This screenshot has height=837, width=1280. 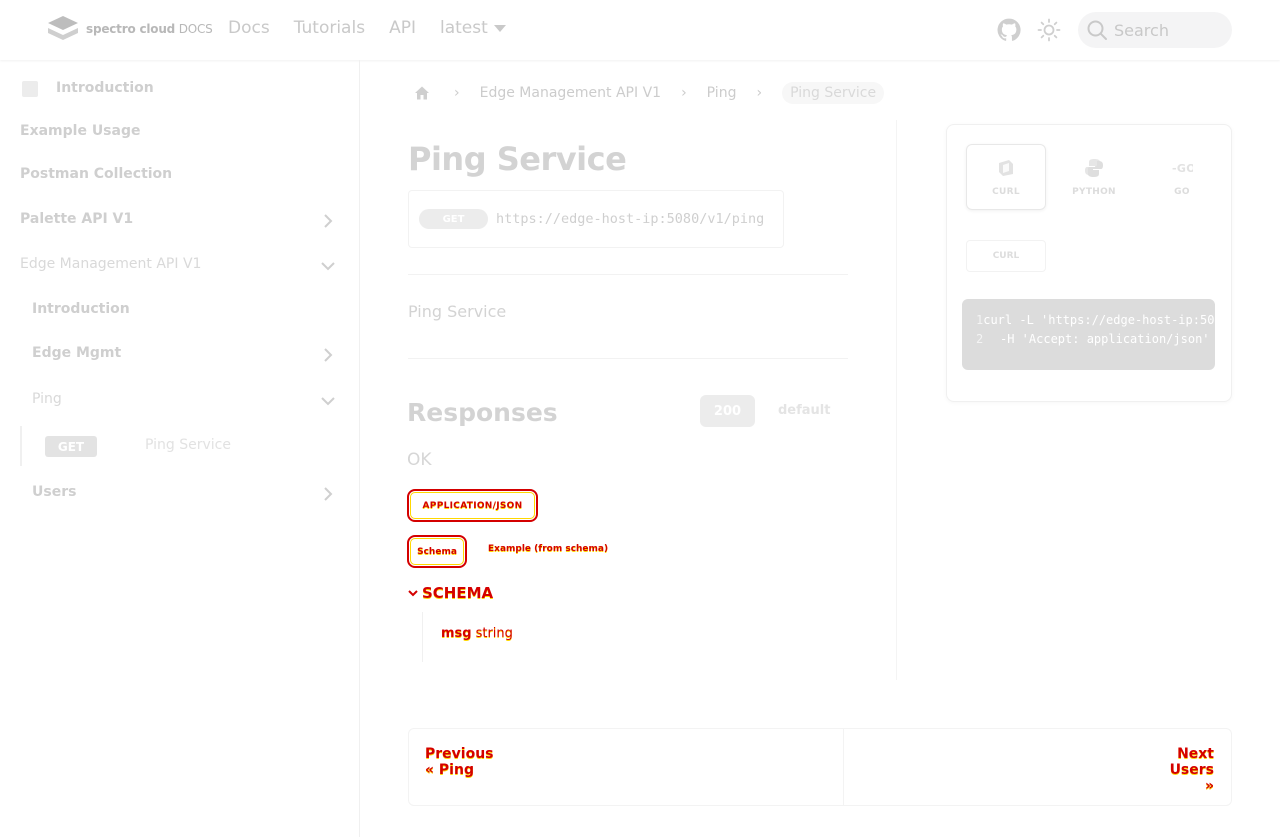 What do you see at coordinates (980, 320) in the screenshot?
I see `line-number: 1` at bounding box center [980, 320].